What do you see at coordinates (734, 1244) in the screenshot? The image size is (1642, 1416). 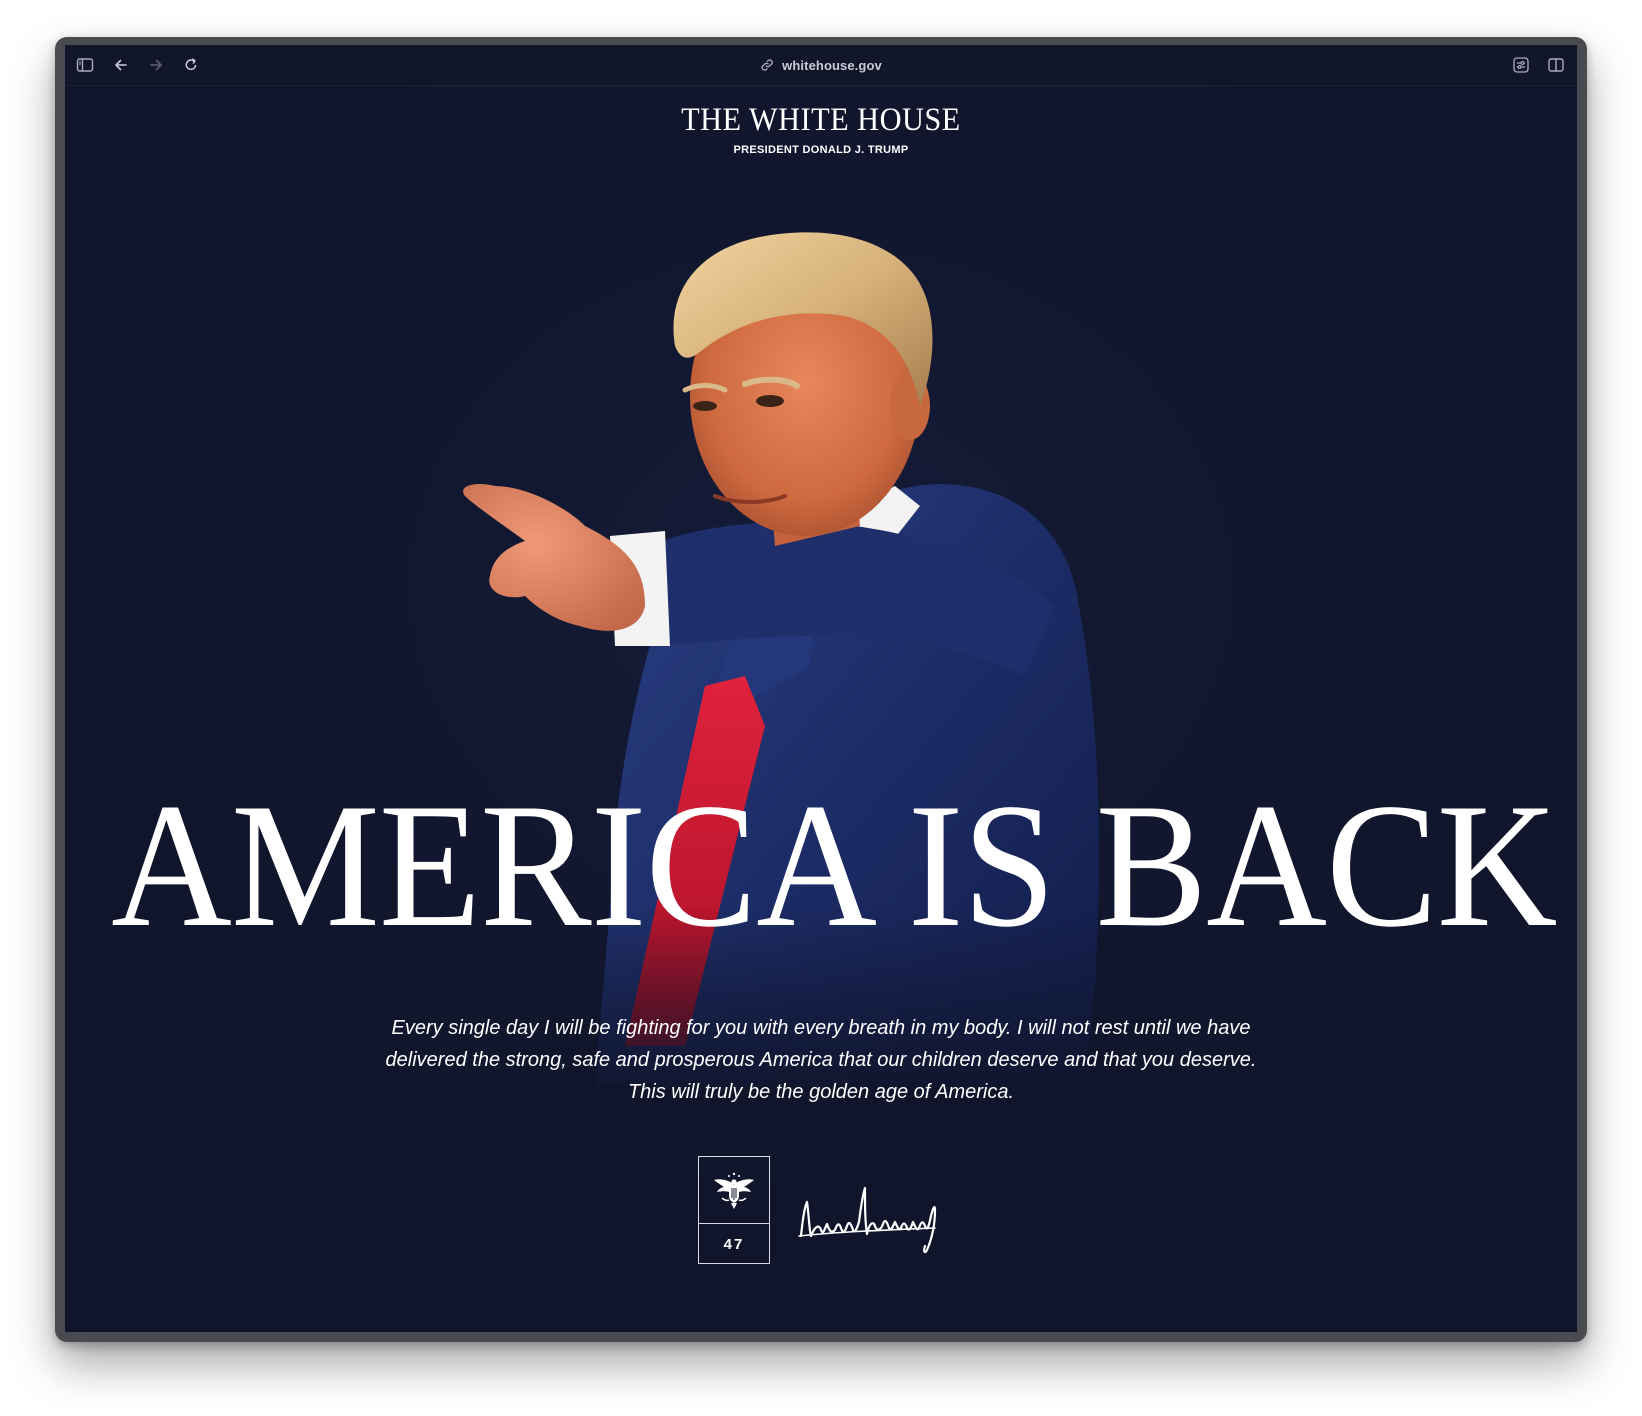 I see `emblem-number: 47` at bounding box center [734, 1244].